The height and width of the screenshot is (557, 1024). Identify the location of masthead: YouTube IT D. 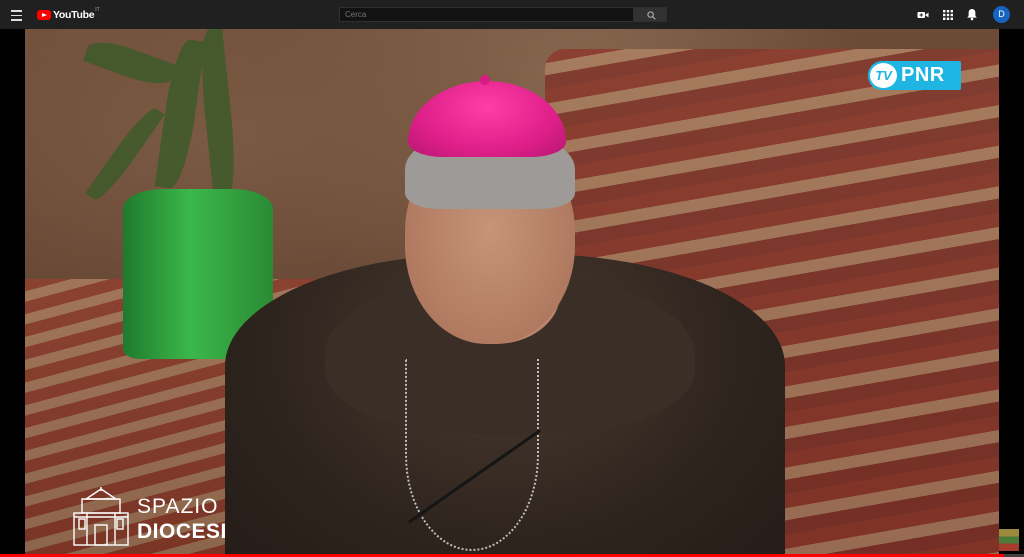
(512, 15).